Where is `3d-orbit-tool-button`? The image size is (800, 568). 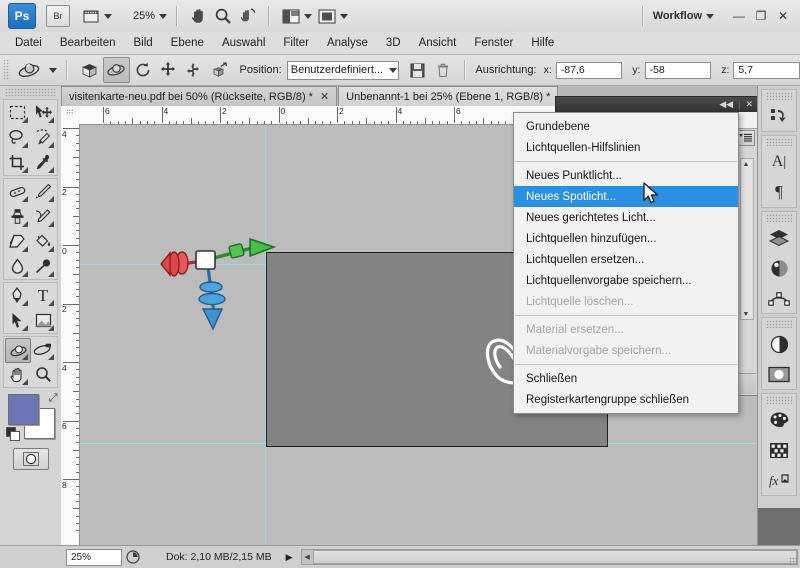
3d-orbit-tool-button is located at coordinates (116, 70).